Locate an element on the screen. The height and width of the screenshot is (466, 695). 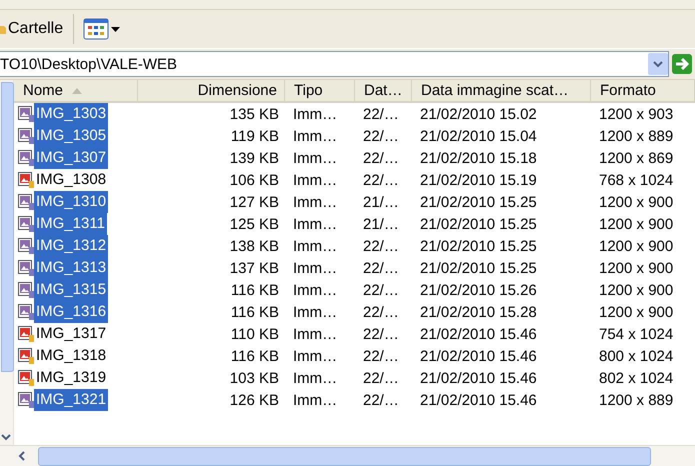
table-cell: 21/02/2010 15.04 is located at coordinates (478, 136).